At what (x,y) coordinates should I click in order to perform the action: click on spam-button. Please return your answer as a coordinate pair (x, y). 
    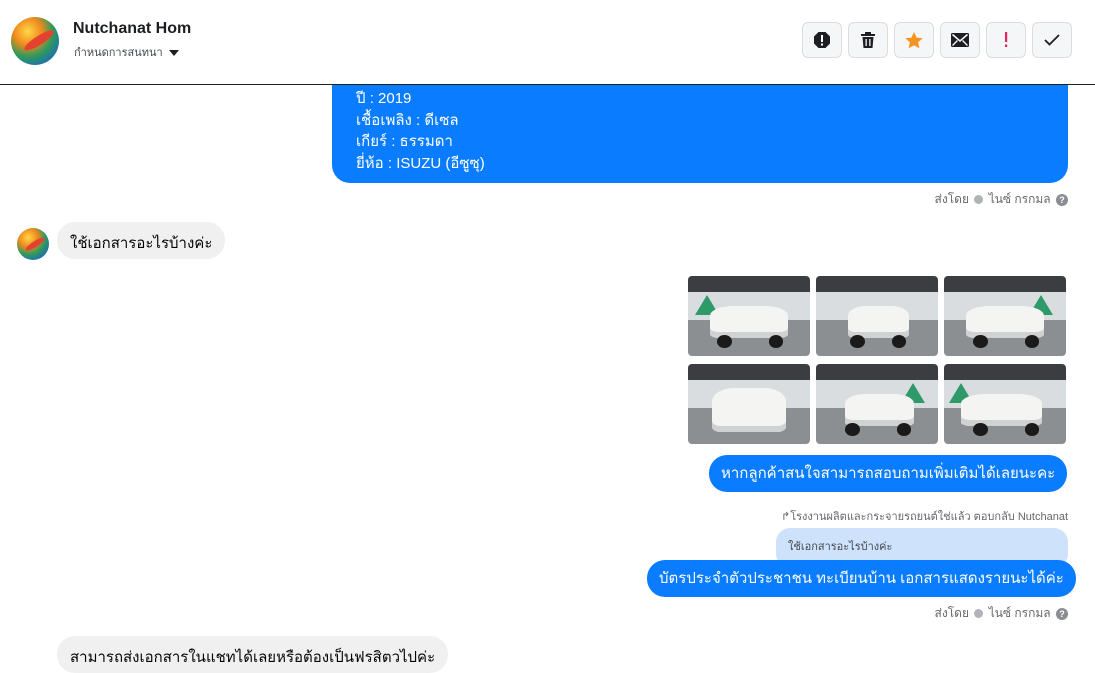
    Looking at the image, I should click on (1006, 40).